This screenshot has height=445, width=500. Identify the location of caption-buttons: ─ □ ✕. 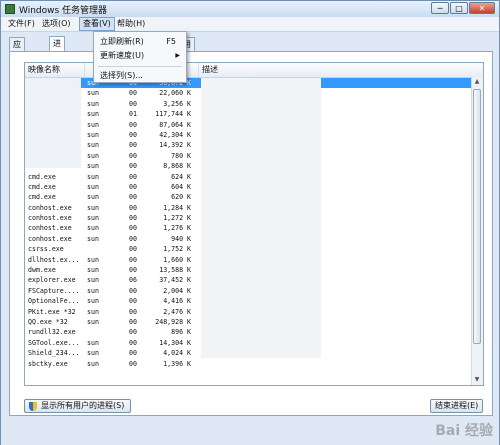
(462, 8).